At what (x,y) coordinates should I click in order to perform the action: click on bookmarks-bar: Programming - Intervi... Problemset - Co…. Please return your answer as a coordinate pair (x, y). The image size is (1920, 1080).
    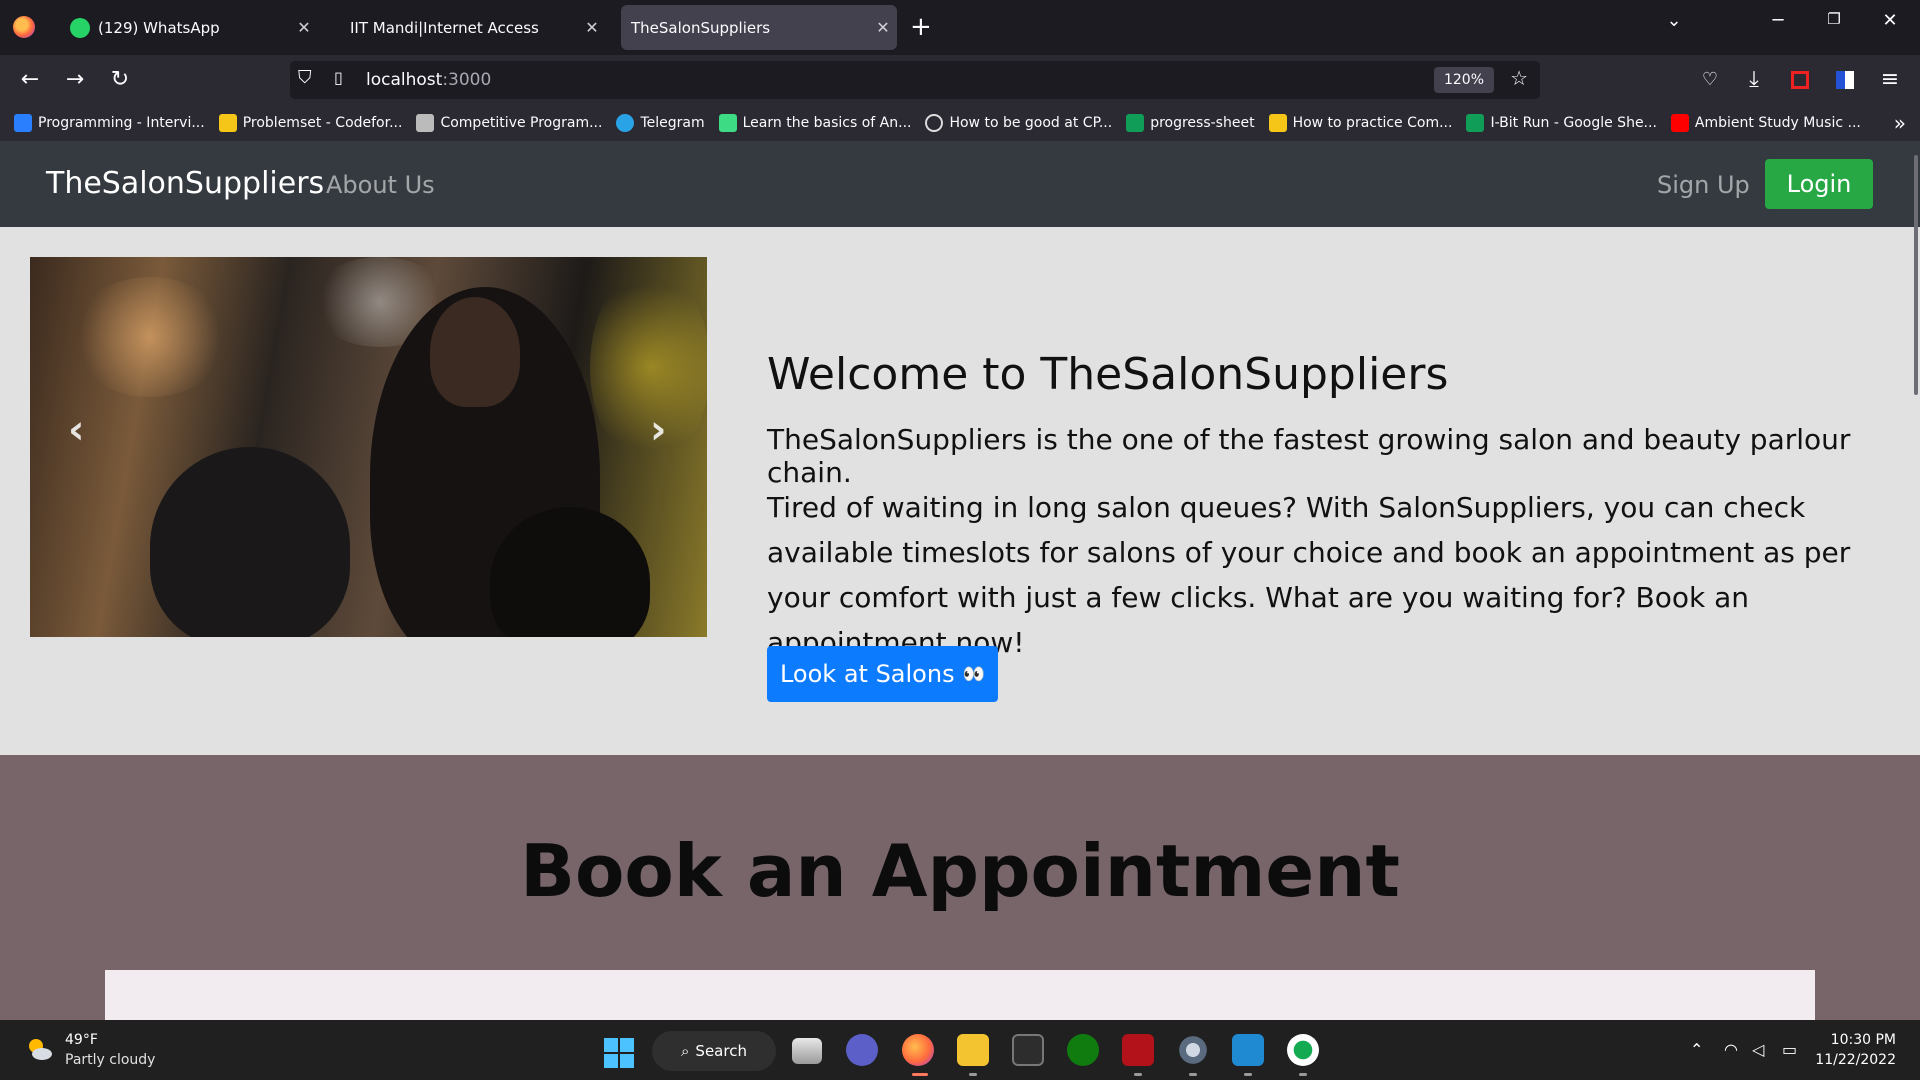
    Looking at the image, I should click on (960, 123).